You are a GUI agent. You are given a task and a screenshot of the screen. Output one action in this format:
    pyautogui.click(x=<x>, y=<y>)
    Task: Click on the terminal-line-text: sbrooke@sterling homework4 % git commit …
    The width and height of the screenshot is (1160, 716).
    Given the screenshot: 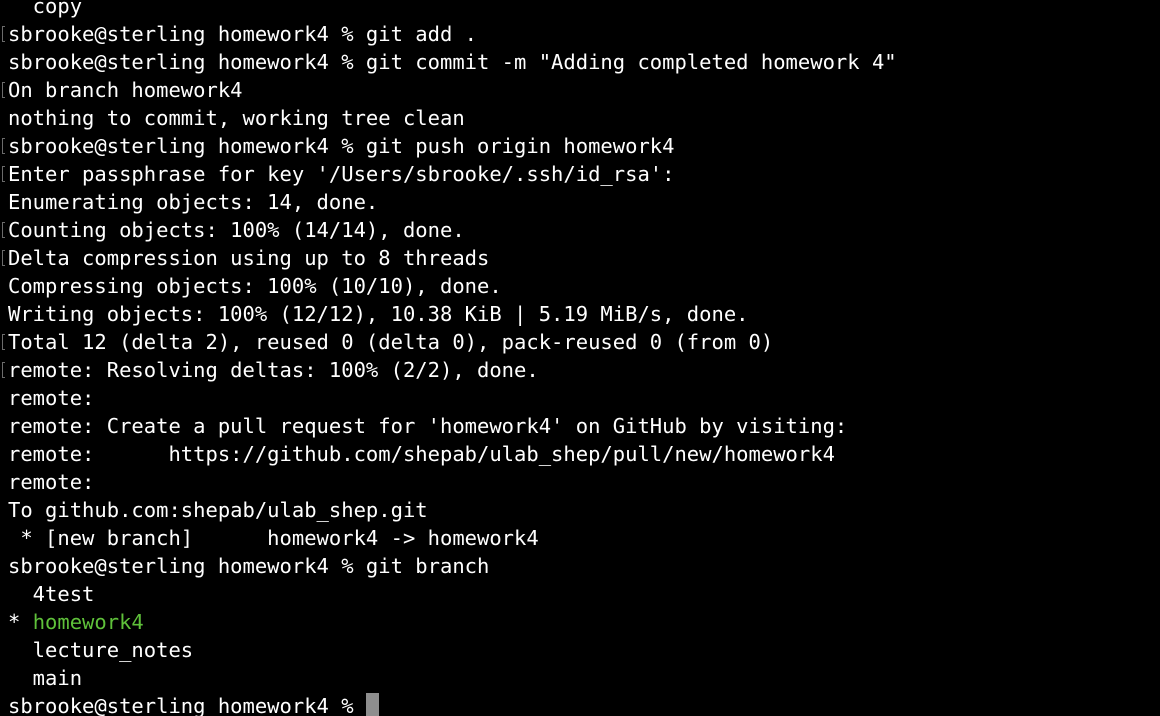 What is the action you would take?
    pyautogui.click(x=452, y=62)
    